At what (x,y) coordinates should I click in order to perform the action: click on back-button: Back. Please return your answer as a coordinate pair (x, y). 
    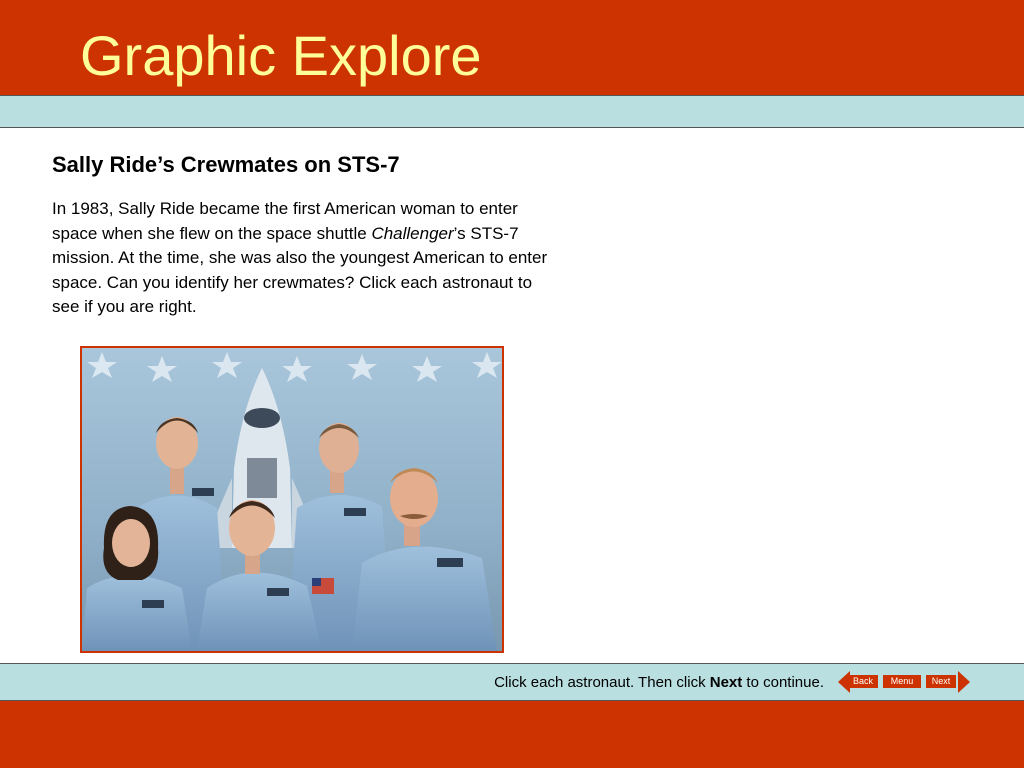
    Looking at the image, I should click on (863, 681).